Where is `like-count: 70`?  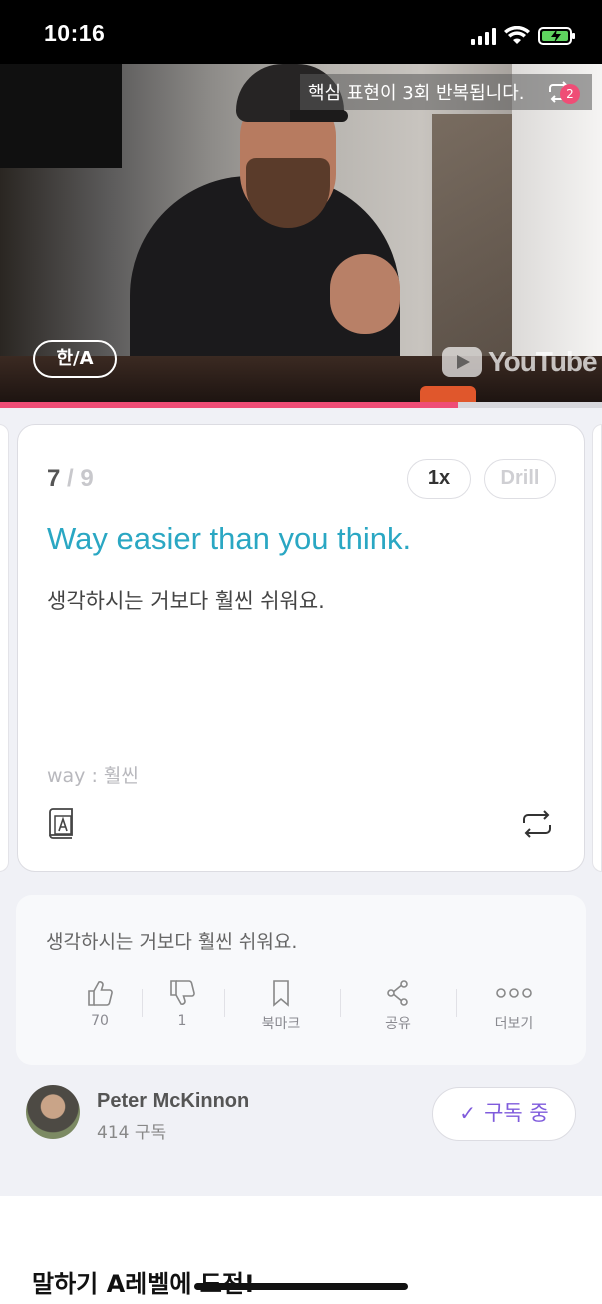
like-count: 70 is located at coordinates (100, 1021).